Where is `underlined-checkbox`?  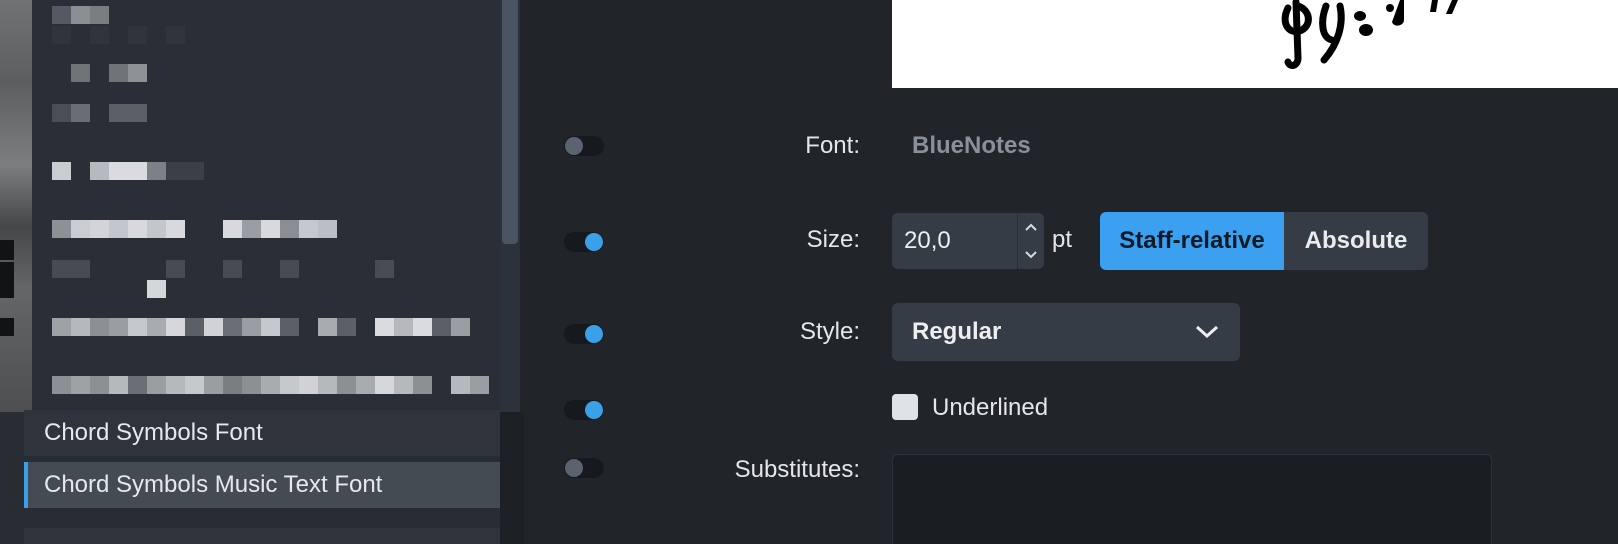 underlined-checkbox is located at coordinates (905, 407).